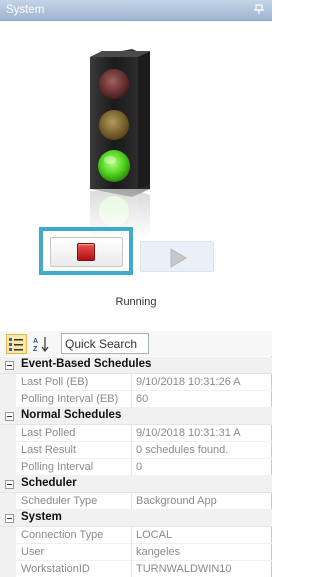 The width and height of the screenshot is (320, 577). What do you see at coordinates (33, 552) in the screenshot?
I see `property-name: User` at bounding box center [33, 552].